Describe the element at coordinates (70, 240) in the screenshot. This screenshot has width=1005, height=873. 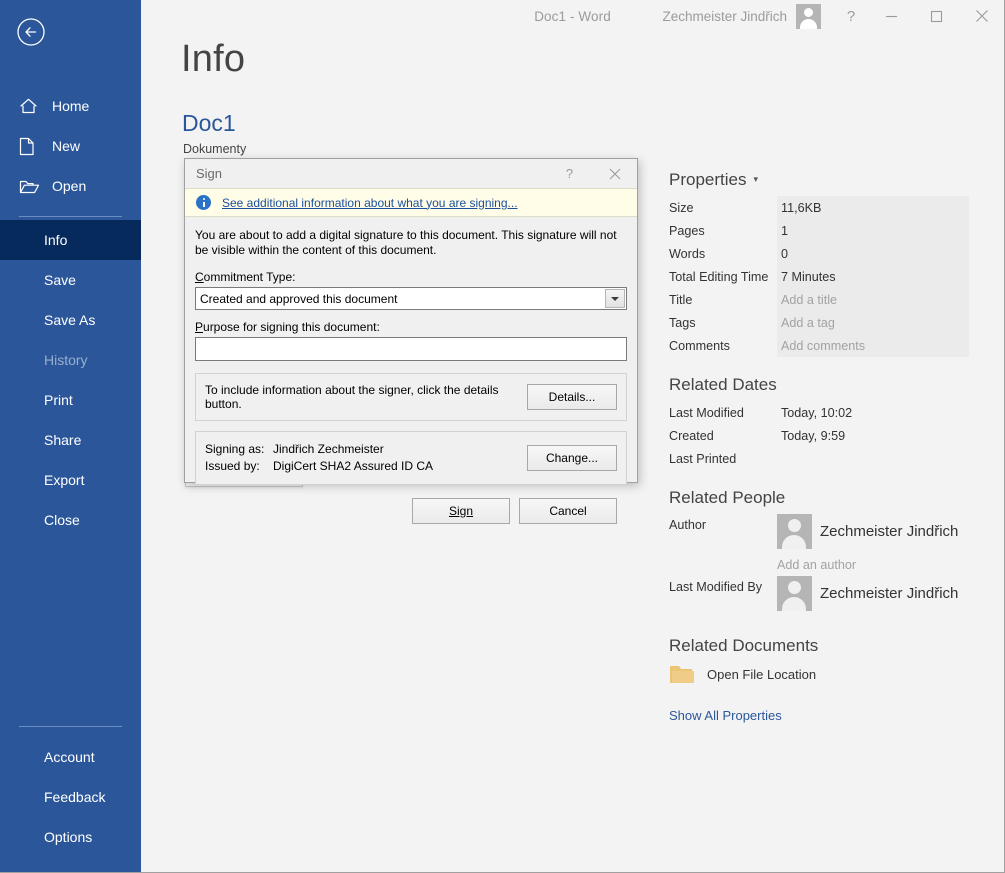
I see `sidebar-item-info: Info` at that location.